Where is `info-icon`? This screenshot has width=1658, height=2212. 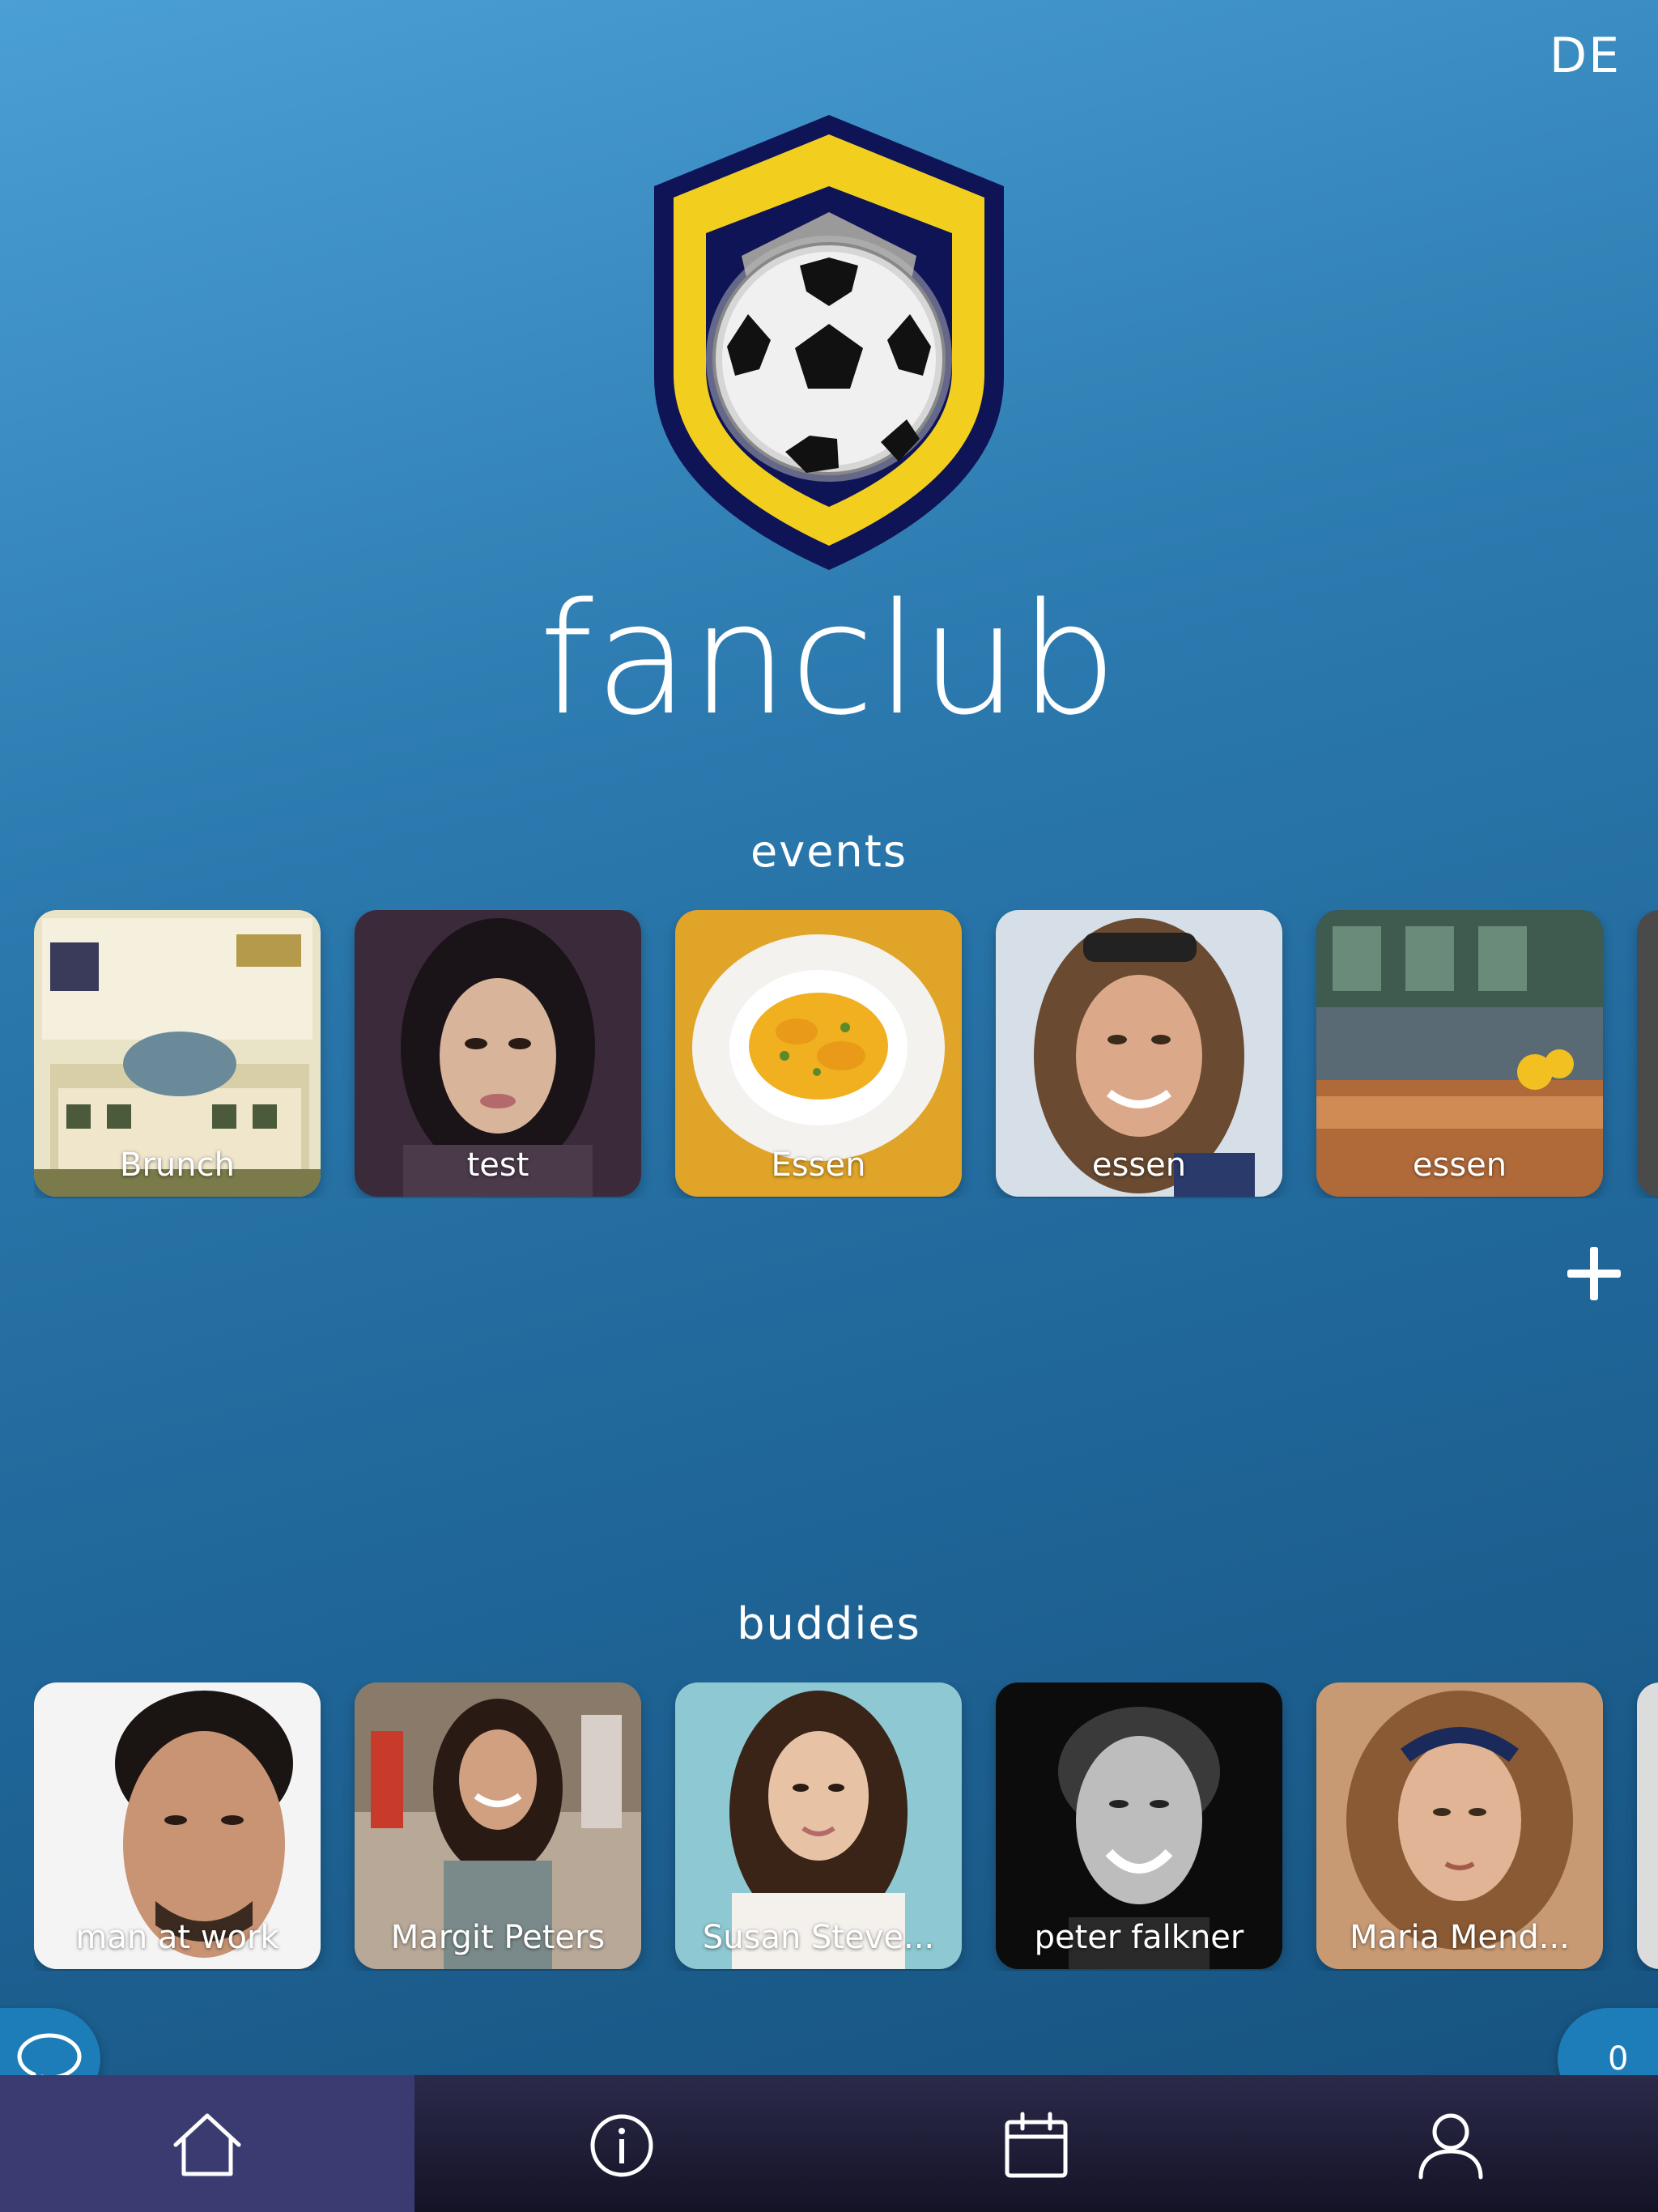
info-icon is located at coordinates (621, 2146).